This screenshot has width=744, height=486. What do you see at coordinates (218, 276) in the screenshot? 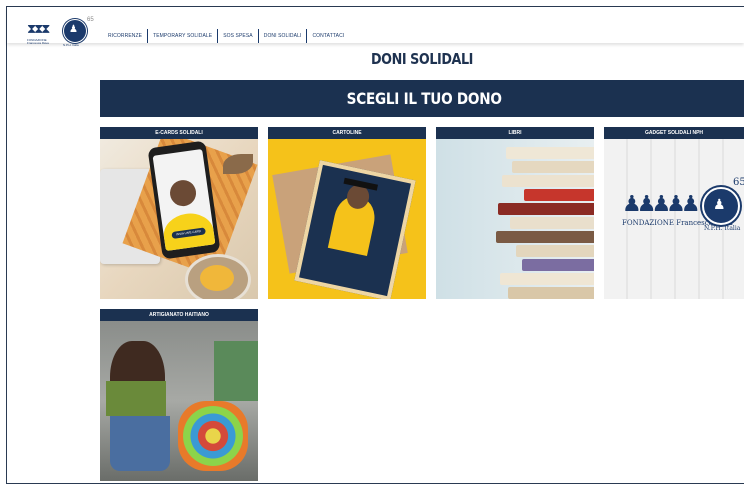
I see `tea-cup-shape` at bounding box center [218, 276].